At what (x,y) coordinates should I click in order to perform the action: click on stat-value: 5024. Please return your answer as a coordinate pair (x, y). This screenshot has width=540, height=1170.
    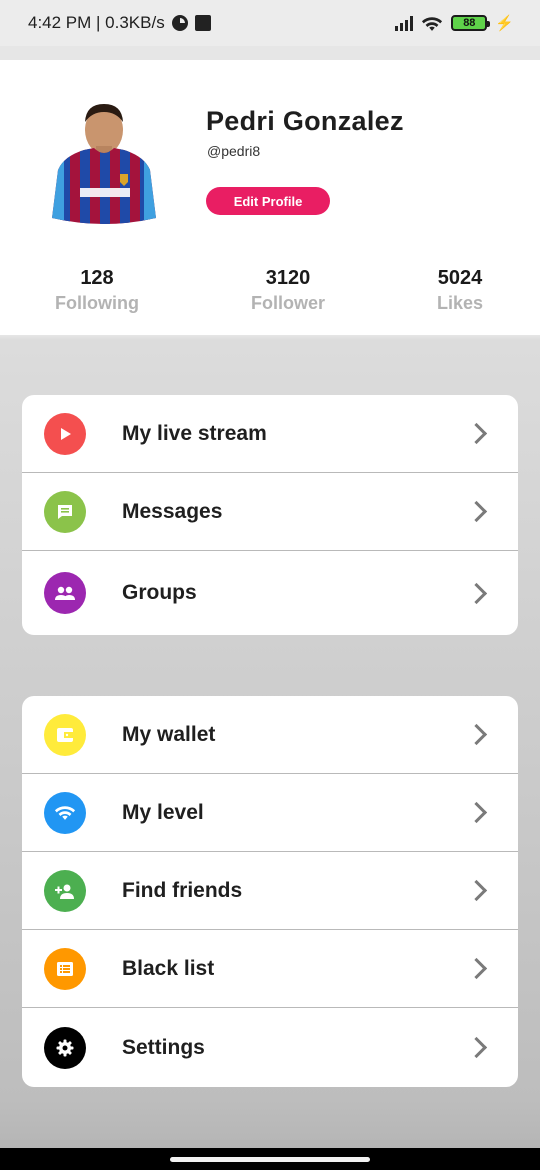
    Looking at the image, I should click on (460, 278).